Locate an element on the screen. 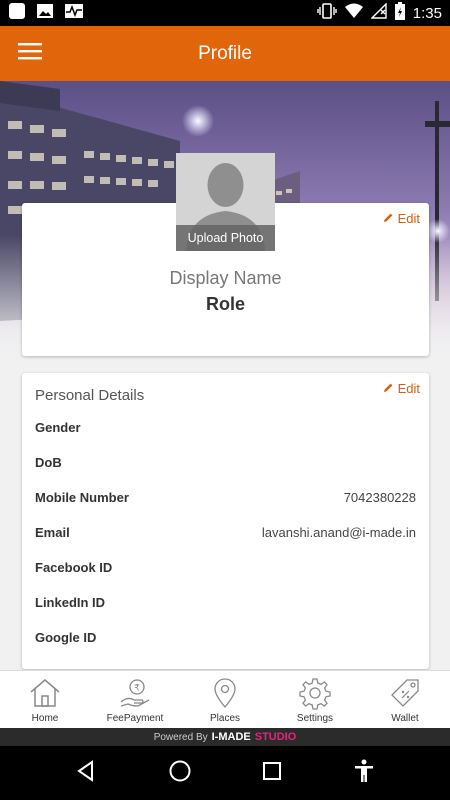 The image size is (450, 800). section-title: Personal Details is located at coordinates (90, 395).